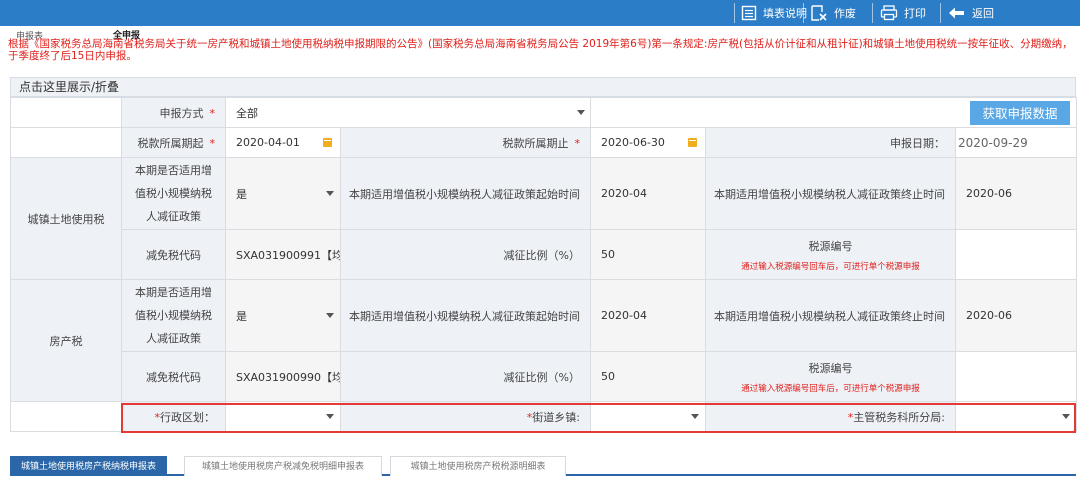 The image size is (1080, 497). I want to click on print-label: 打印, so click(915, 13).